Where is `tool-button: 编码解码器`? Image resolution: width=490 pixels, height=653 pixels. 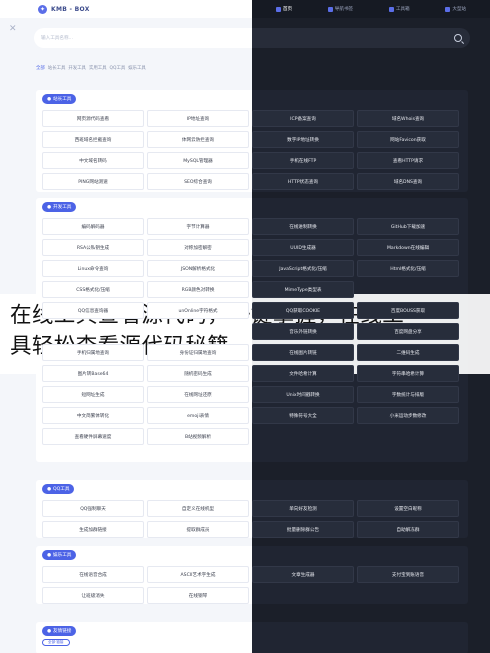 tool-button: 编码解码器 is located at coordinates (93, 226).